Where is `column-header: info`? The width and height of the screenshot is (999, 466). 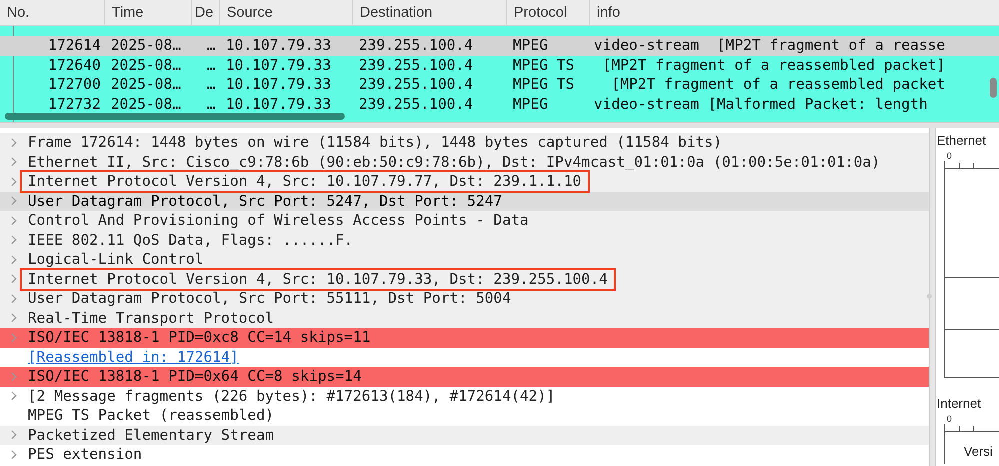 column-header: info is located at coordinates (794, 12).